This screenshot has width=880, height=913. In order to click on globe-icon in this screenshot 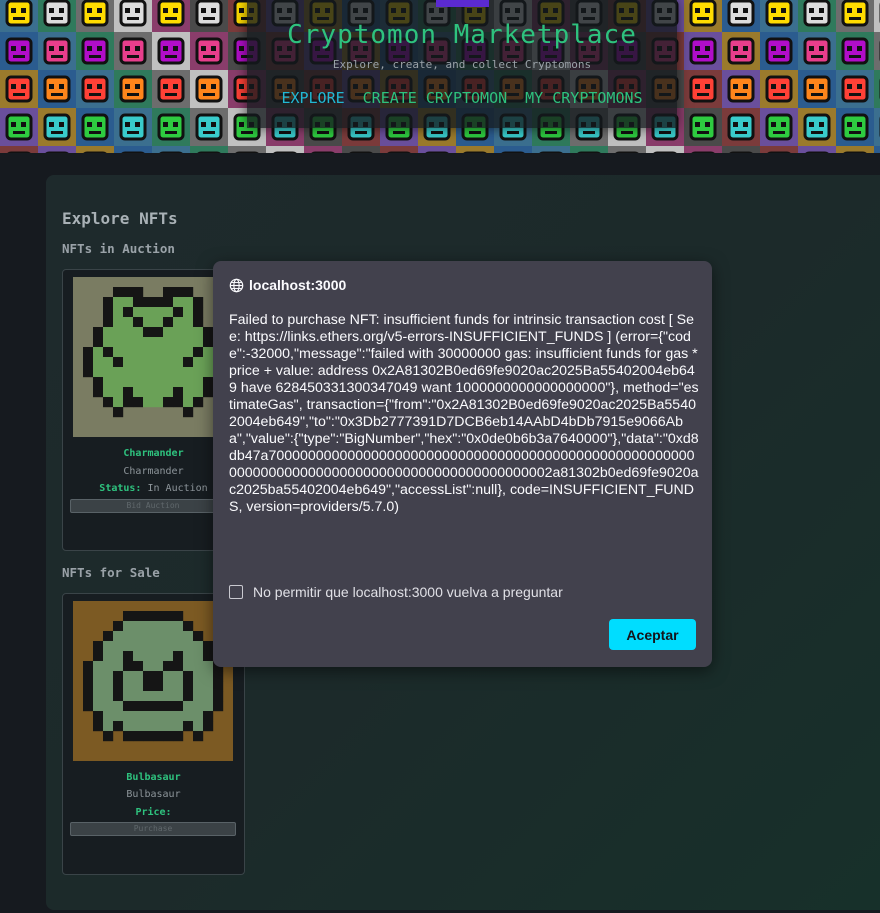, I will do `click(236, 285)`.